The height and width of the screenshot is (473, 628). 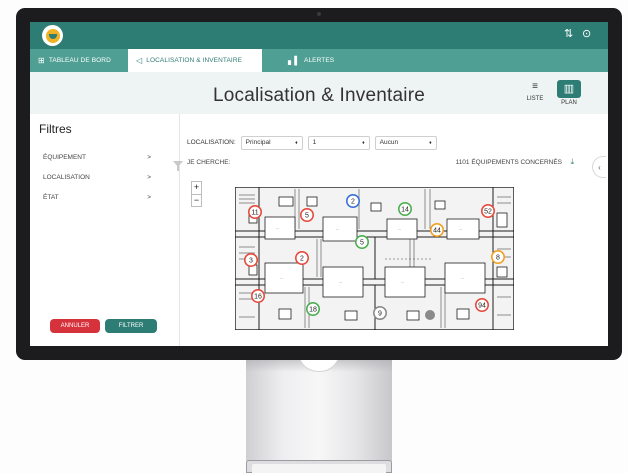 What do you see at coordinates (430, 315) in the screenshot?
I see `stairwell-icon` at bounding box center [430, 315].